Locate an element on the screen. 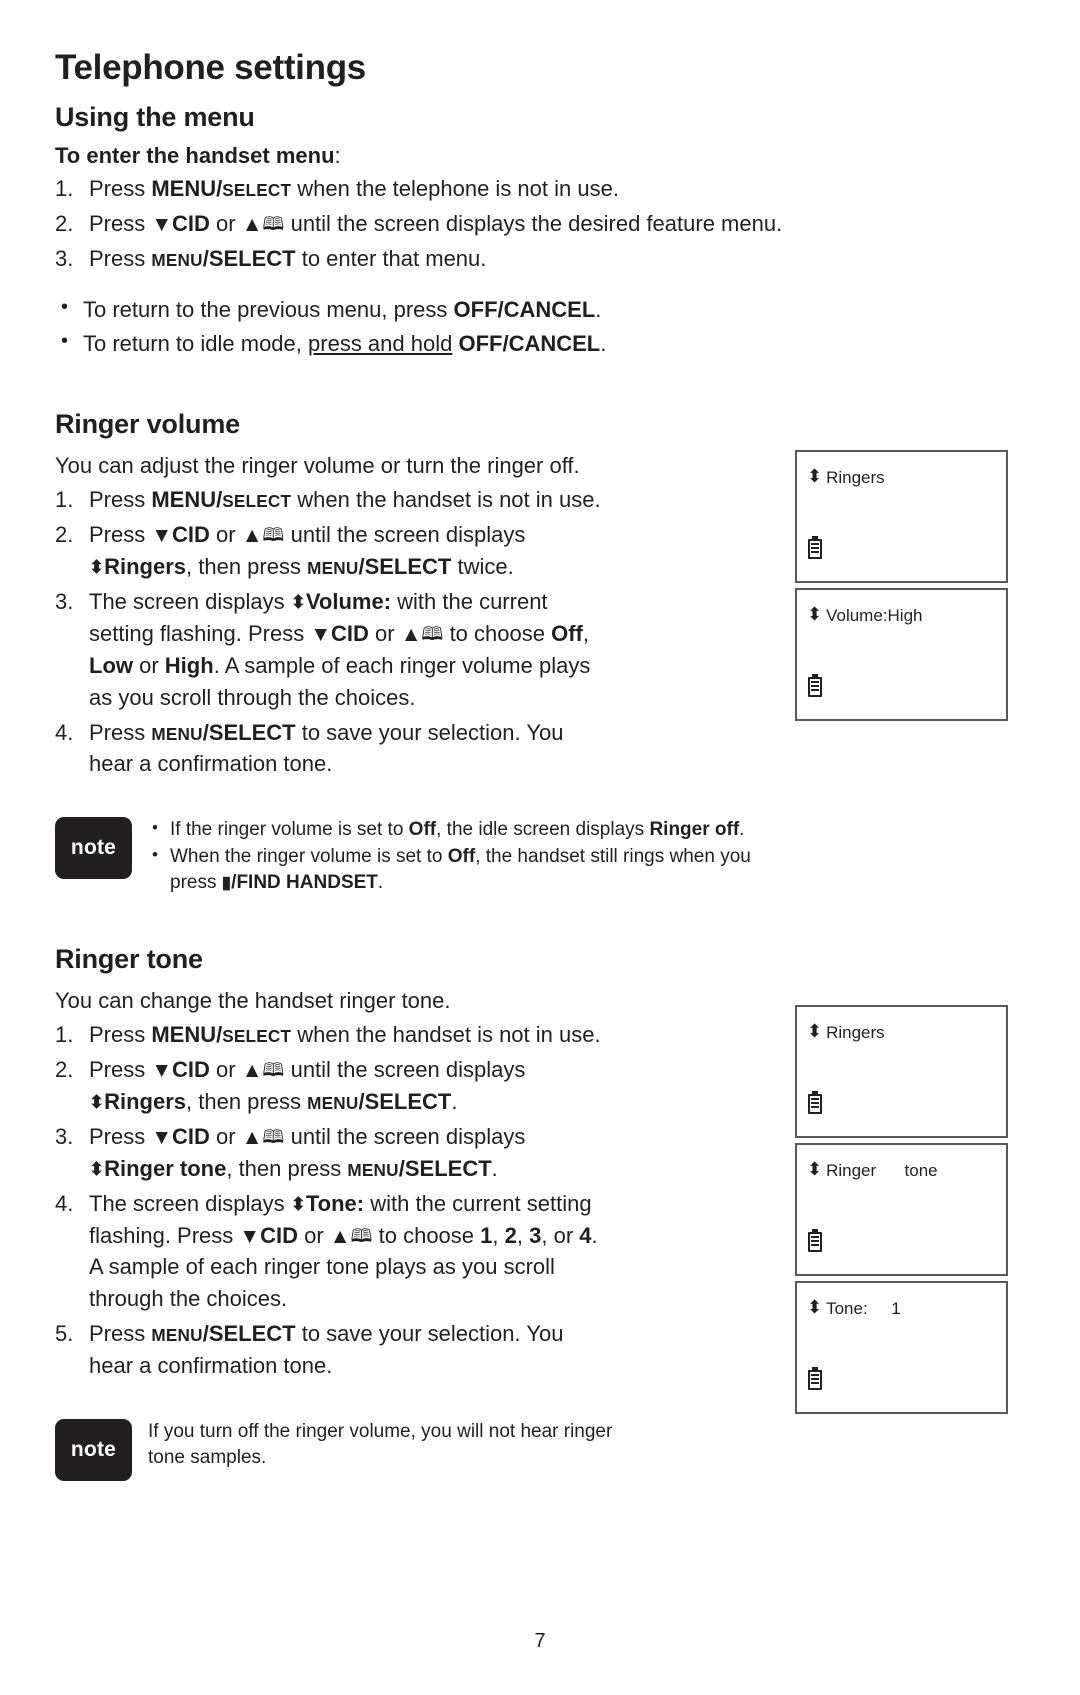 The image size is (1080, 1695). step-number: 5. is located at coordinates (64, 1334).